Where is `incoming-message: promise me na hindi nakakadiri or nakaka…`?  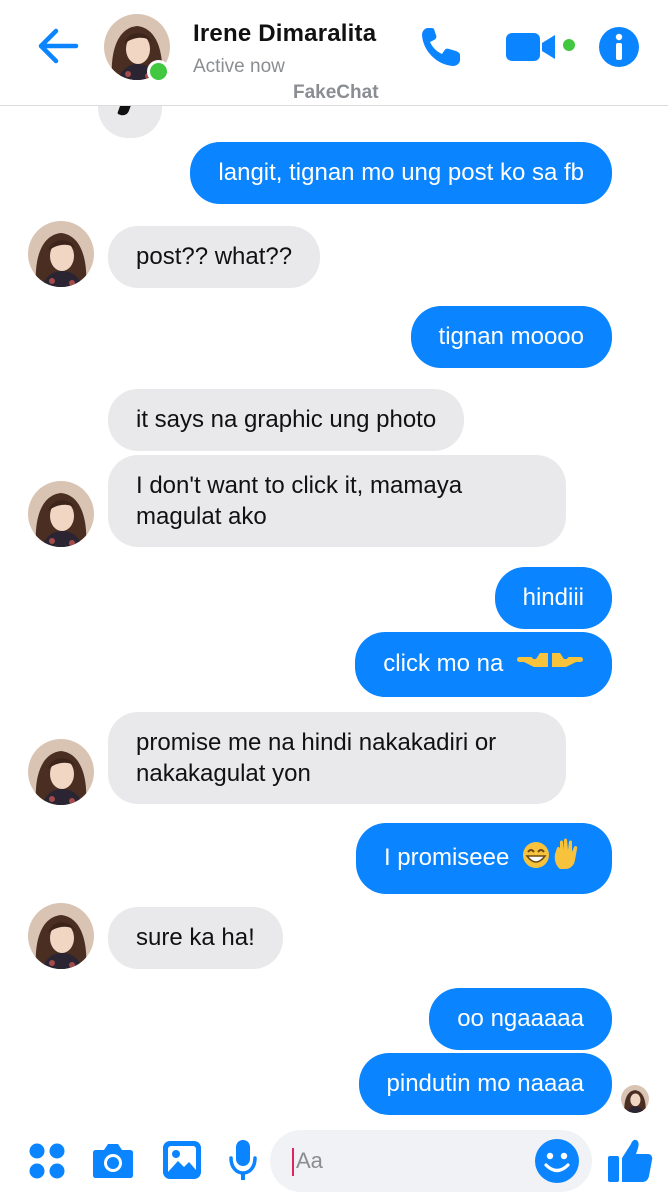 incoming-message: promise me na hindi nakakadiri or nakaka… is located at coordinates (337, 758).